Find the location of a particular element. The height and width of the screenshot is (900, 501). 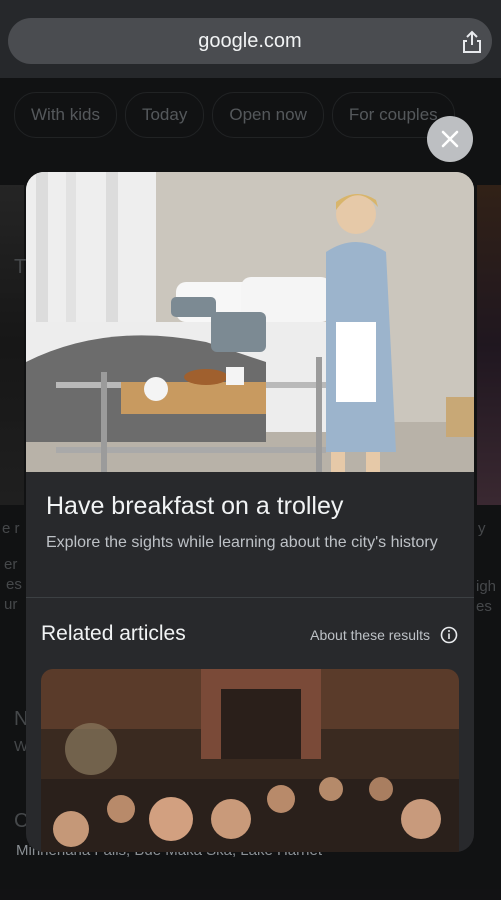

share-icon is located at coordinates (472, 41).